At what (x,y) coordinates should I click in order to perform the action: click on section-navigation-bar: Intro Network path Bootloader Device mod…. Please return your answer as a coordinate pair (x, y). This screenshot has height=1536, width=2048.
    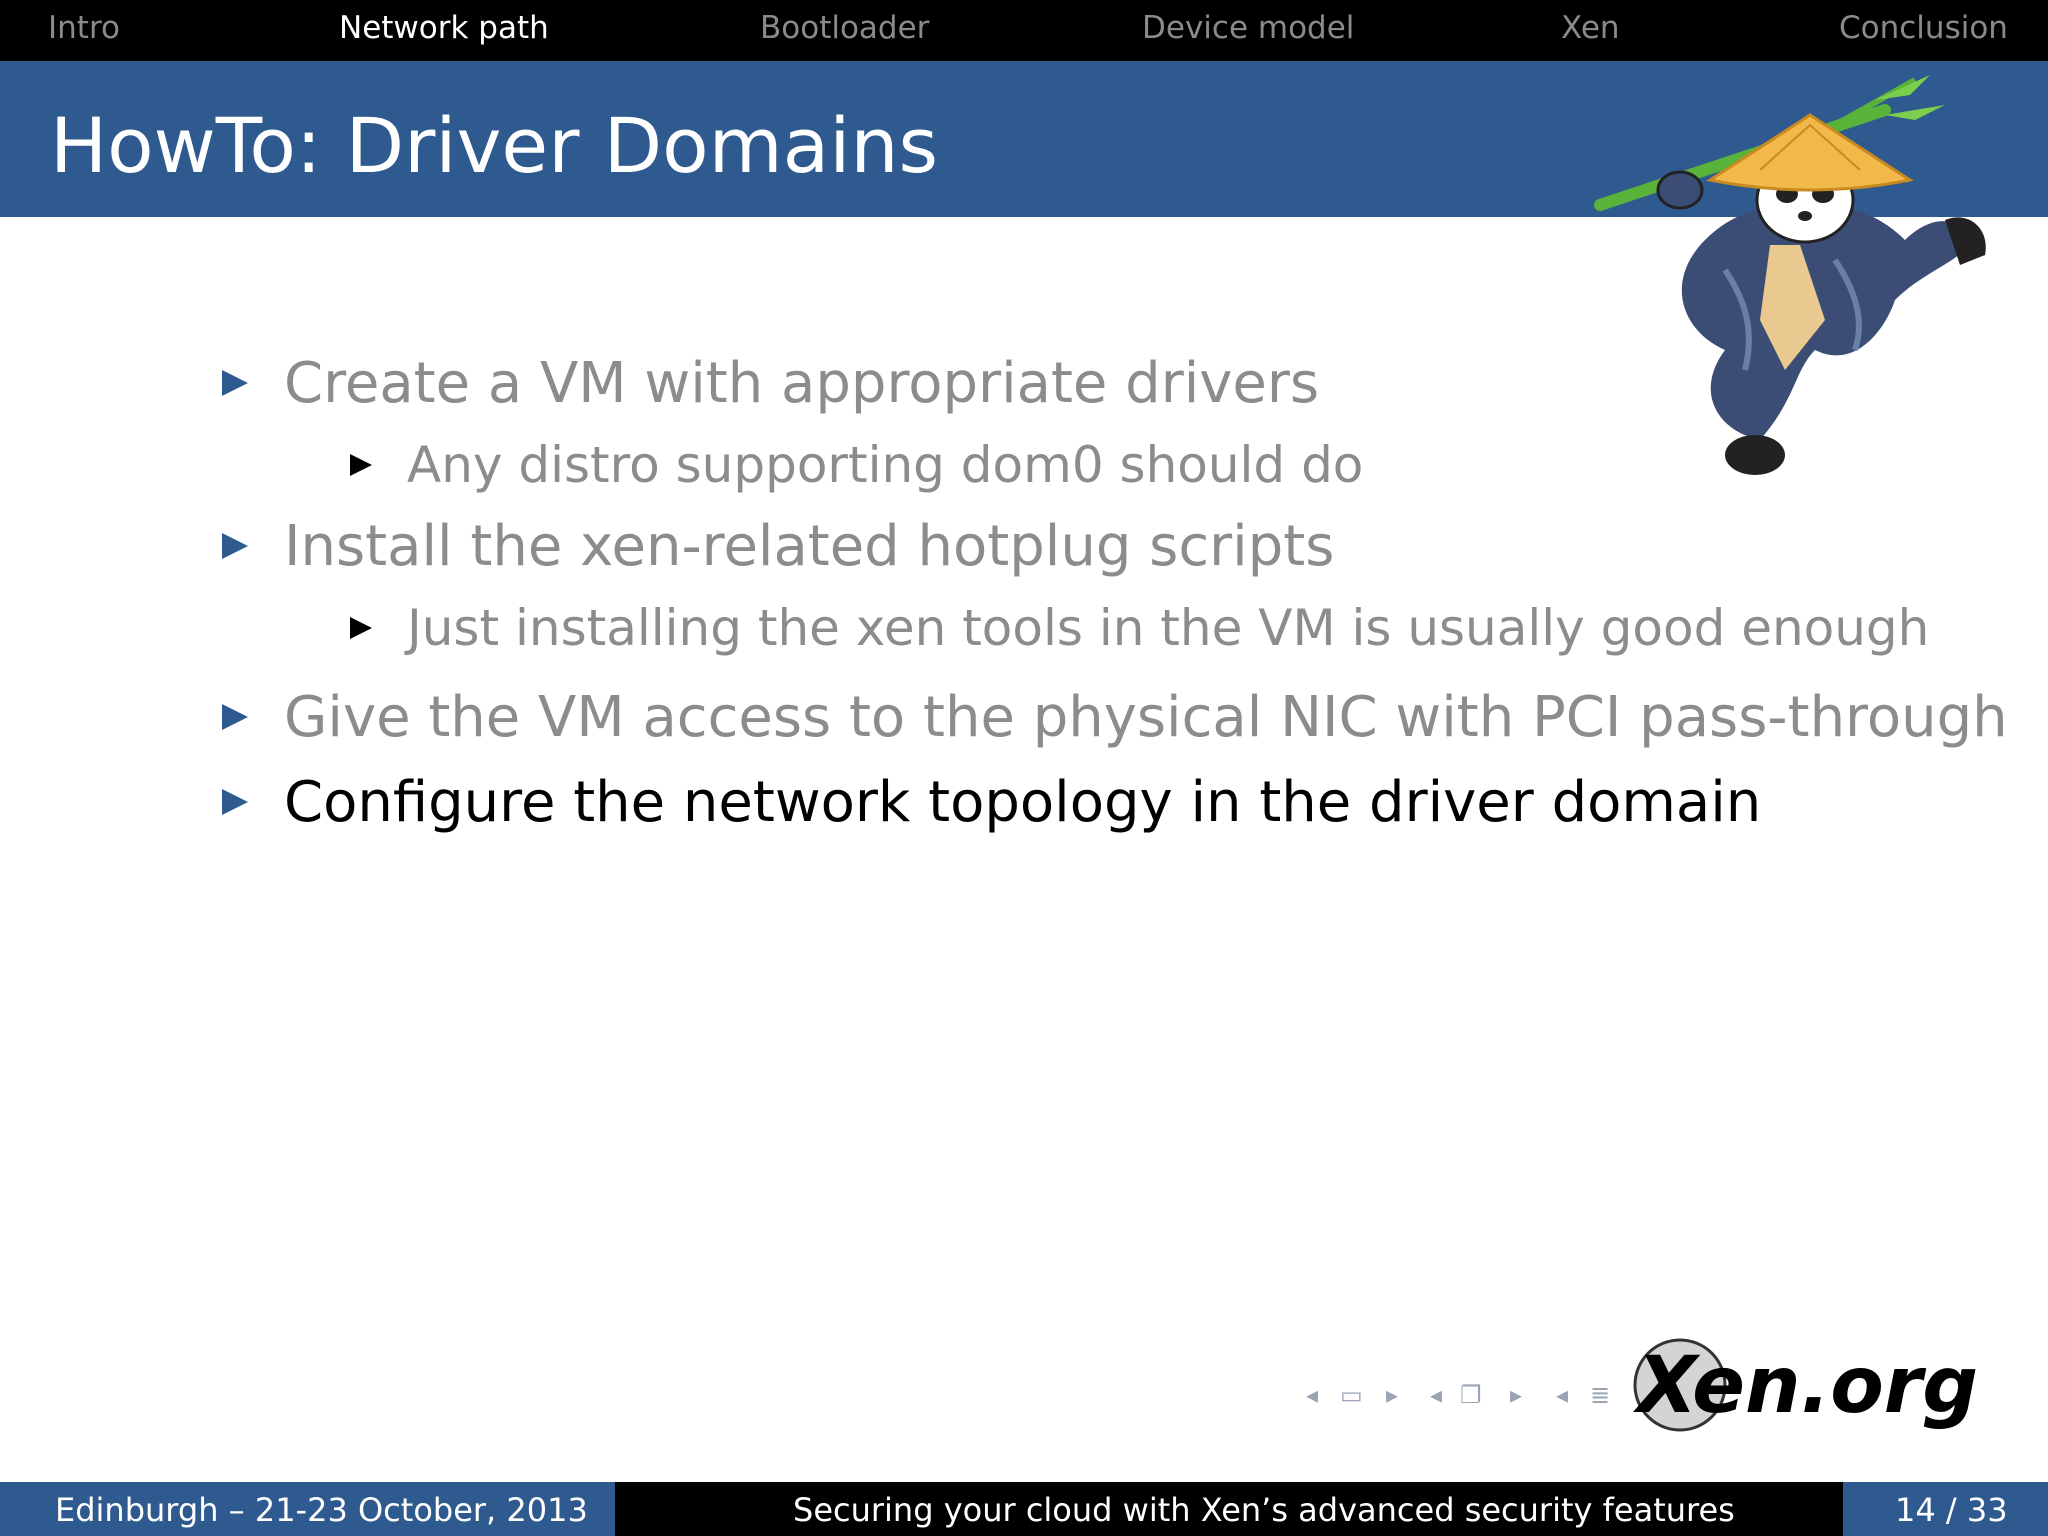
    Looking at the image, I should click on (1024, 30).